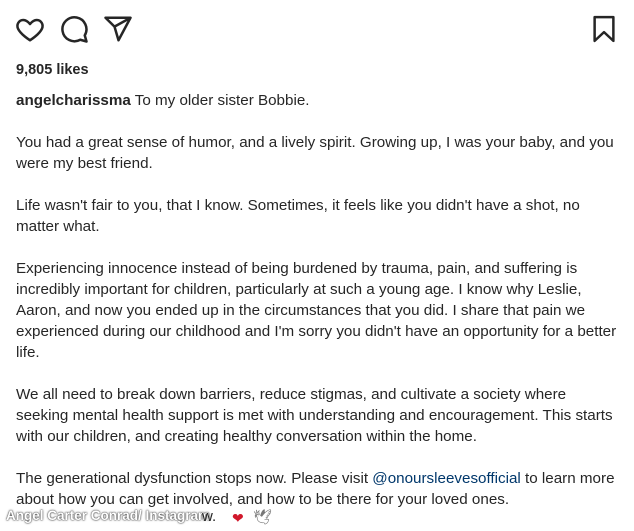 The width and height of the screenshot is (634, 531). Describe the element at coordinates (108, 515) in the screenshot. I see `photo-credit-watermark: Angel Carter Conrad/ Instagram` at that location.